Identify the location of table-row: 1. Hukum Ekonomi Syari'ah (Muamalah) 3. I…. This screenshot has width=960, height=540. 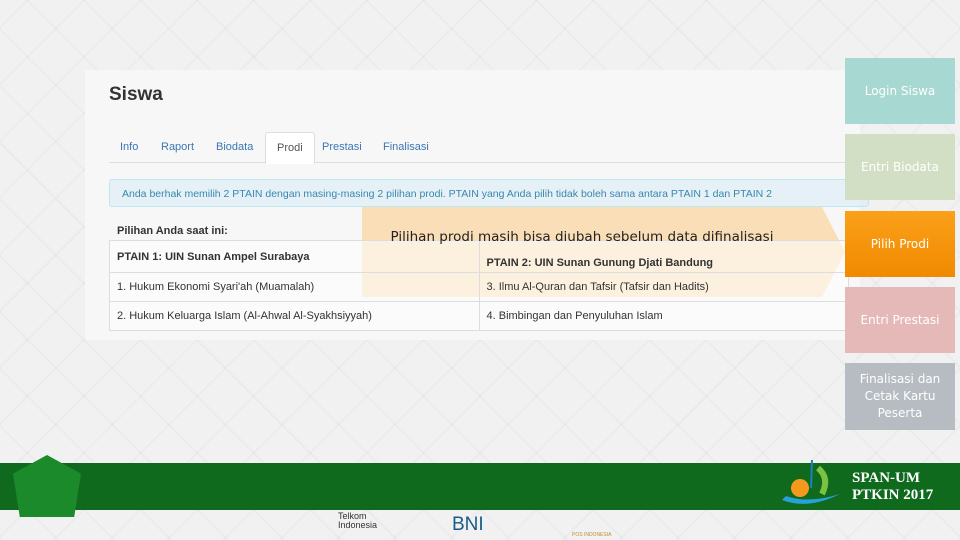
(479, 287).